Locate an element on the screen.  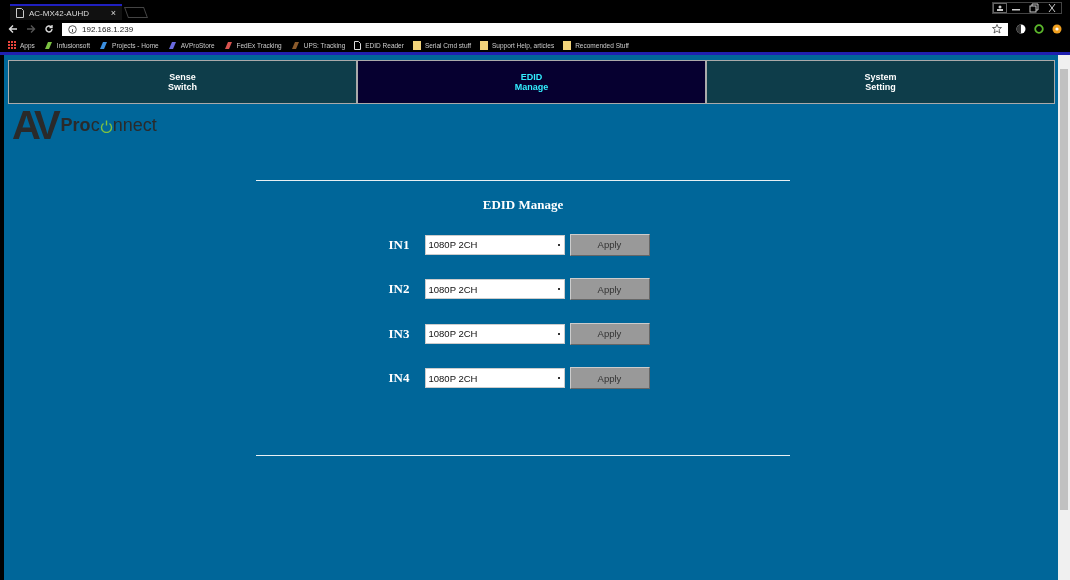
power-icon is located at coordinates (106, 126).